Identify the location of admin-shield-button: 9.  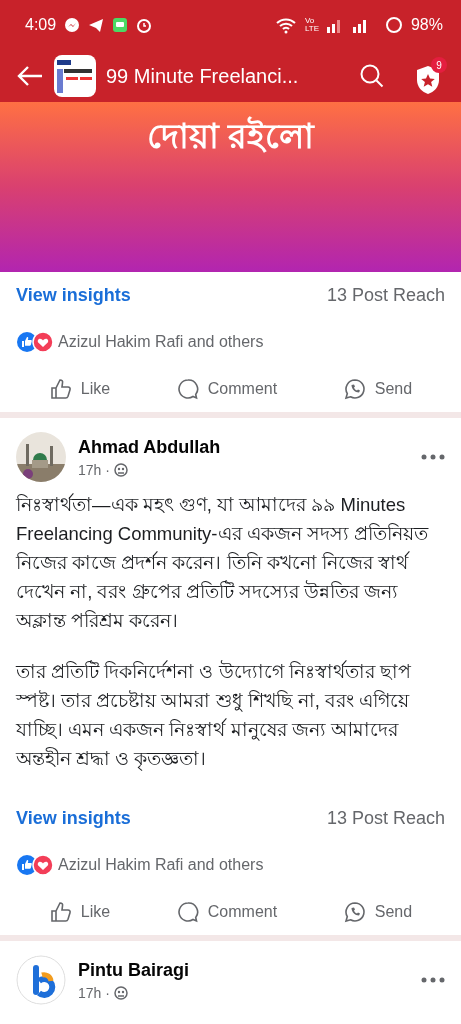
(428, 76).